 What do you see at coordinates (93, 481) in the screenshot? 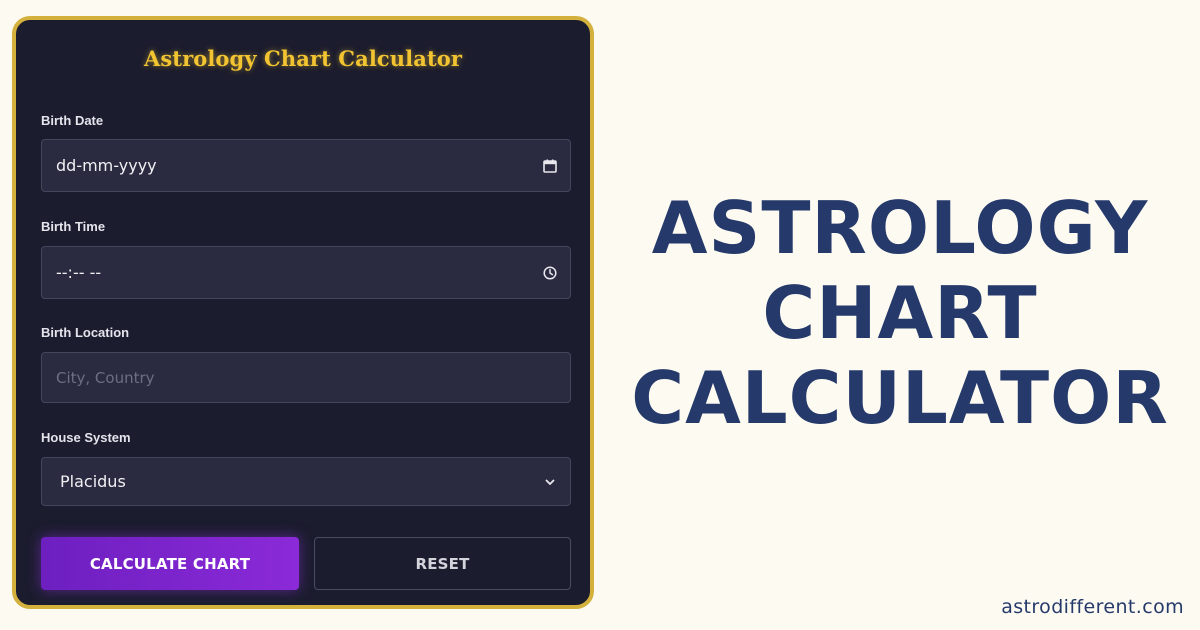
I see `house-system-value: Placidus` at bounding box center [93, 481].